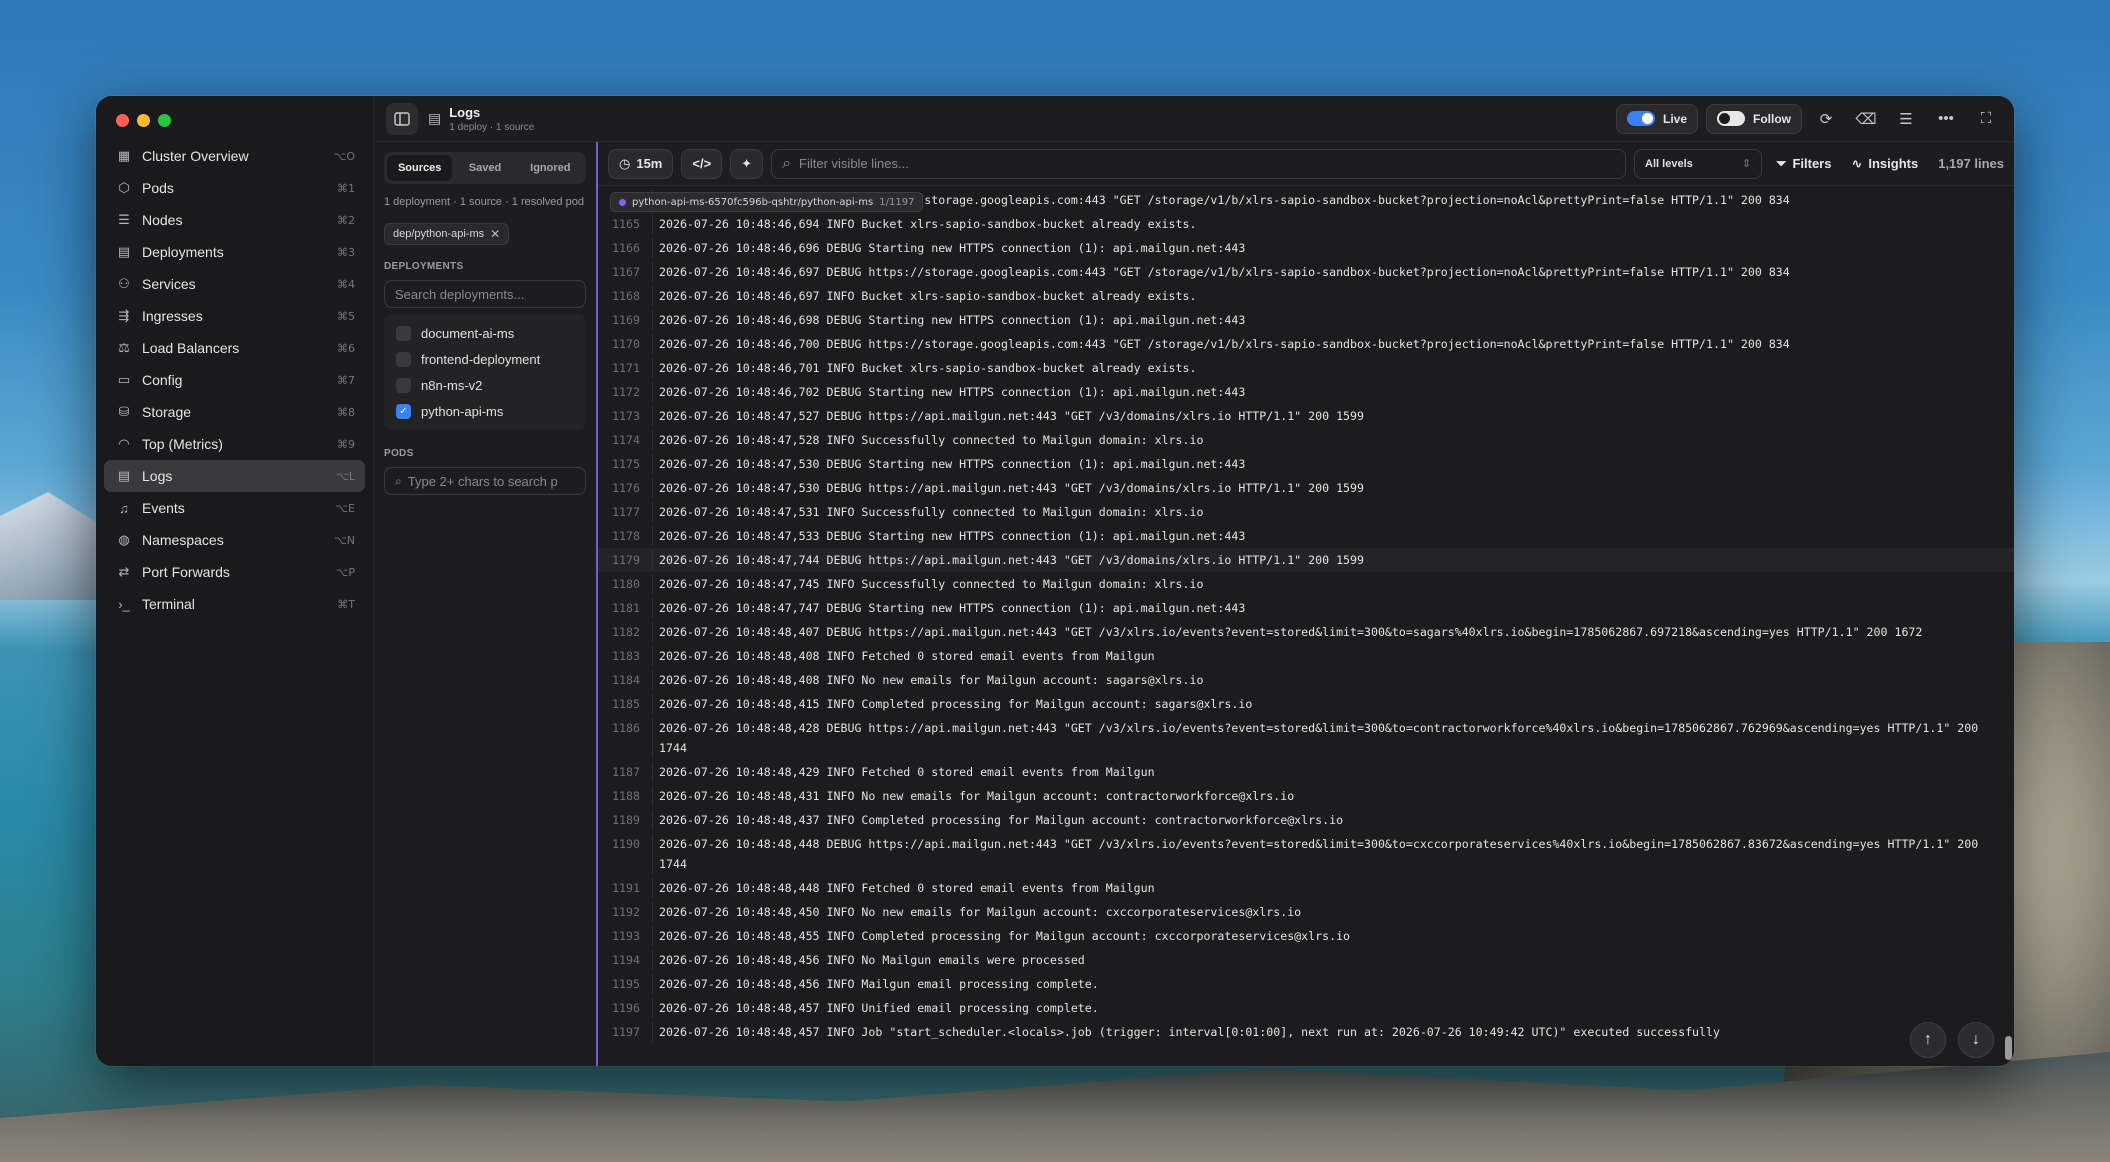 The height and width of the screenshot is (1162, 2110). I want to click on log-line-number: 1168, so click(626, 296).